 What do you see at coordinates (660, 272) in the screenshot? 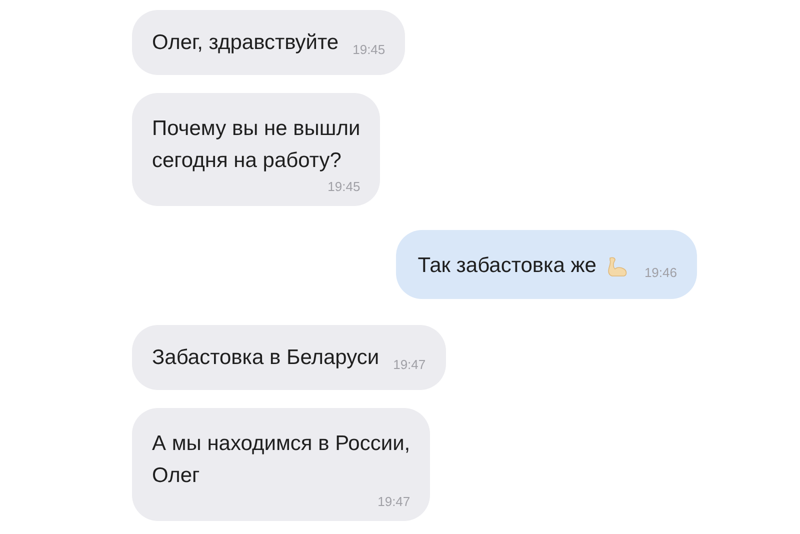
I see `message-time: 19:46` at bounding box center [660, 272].